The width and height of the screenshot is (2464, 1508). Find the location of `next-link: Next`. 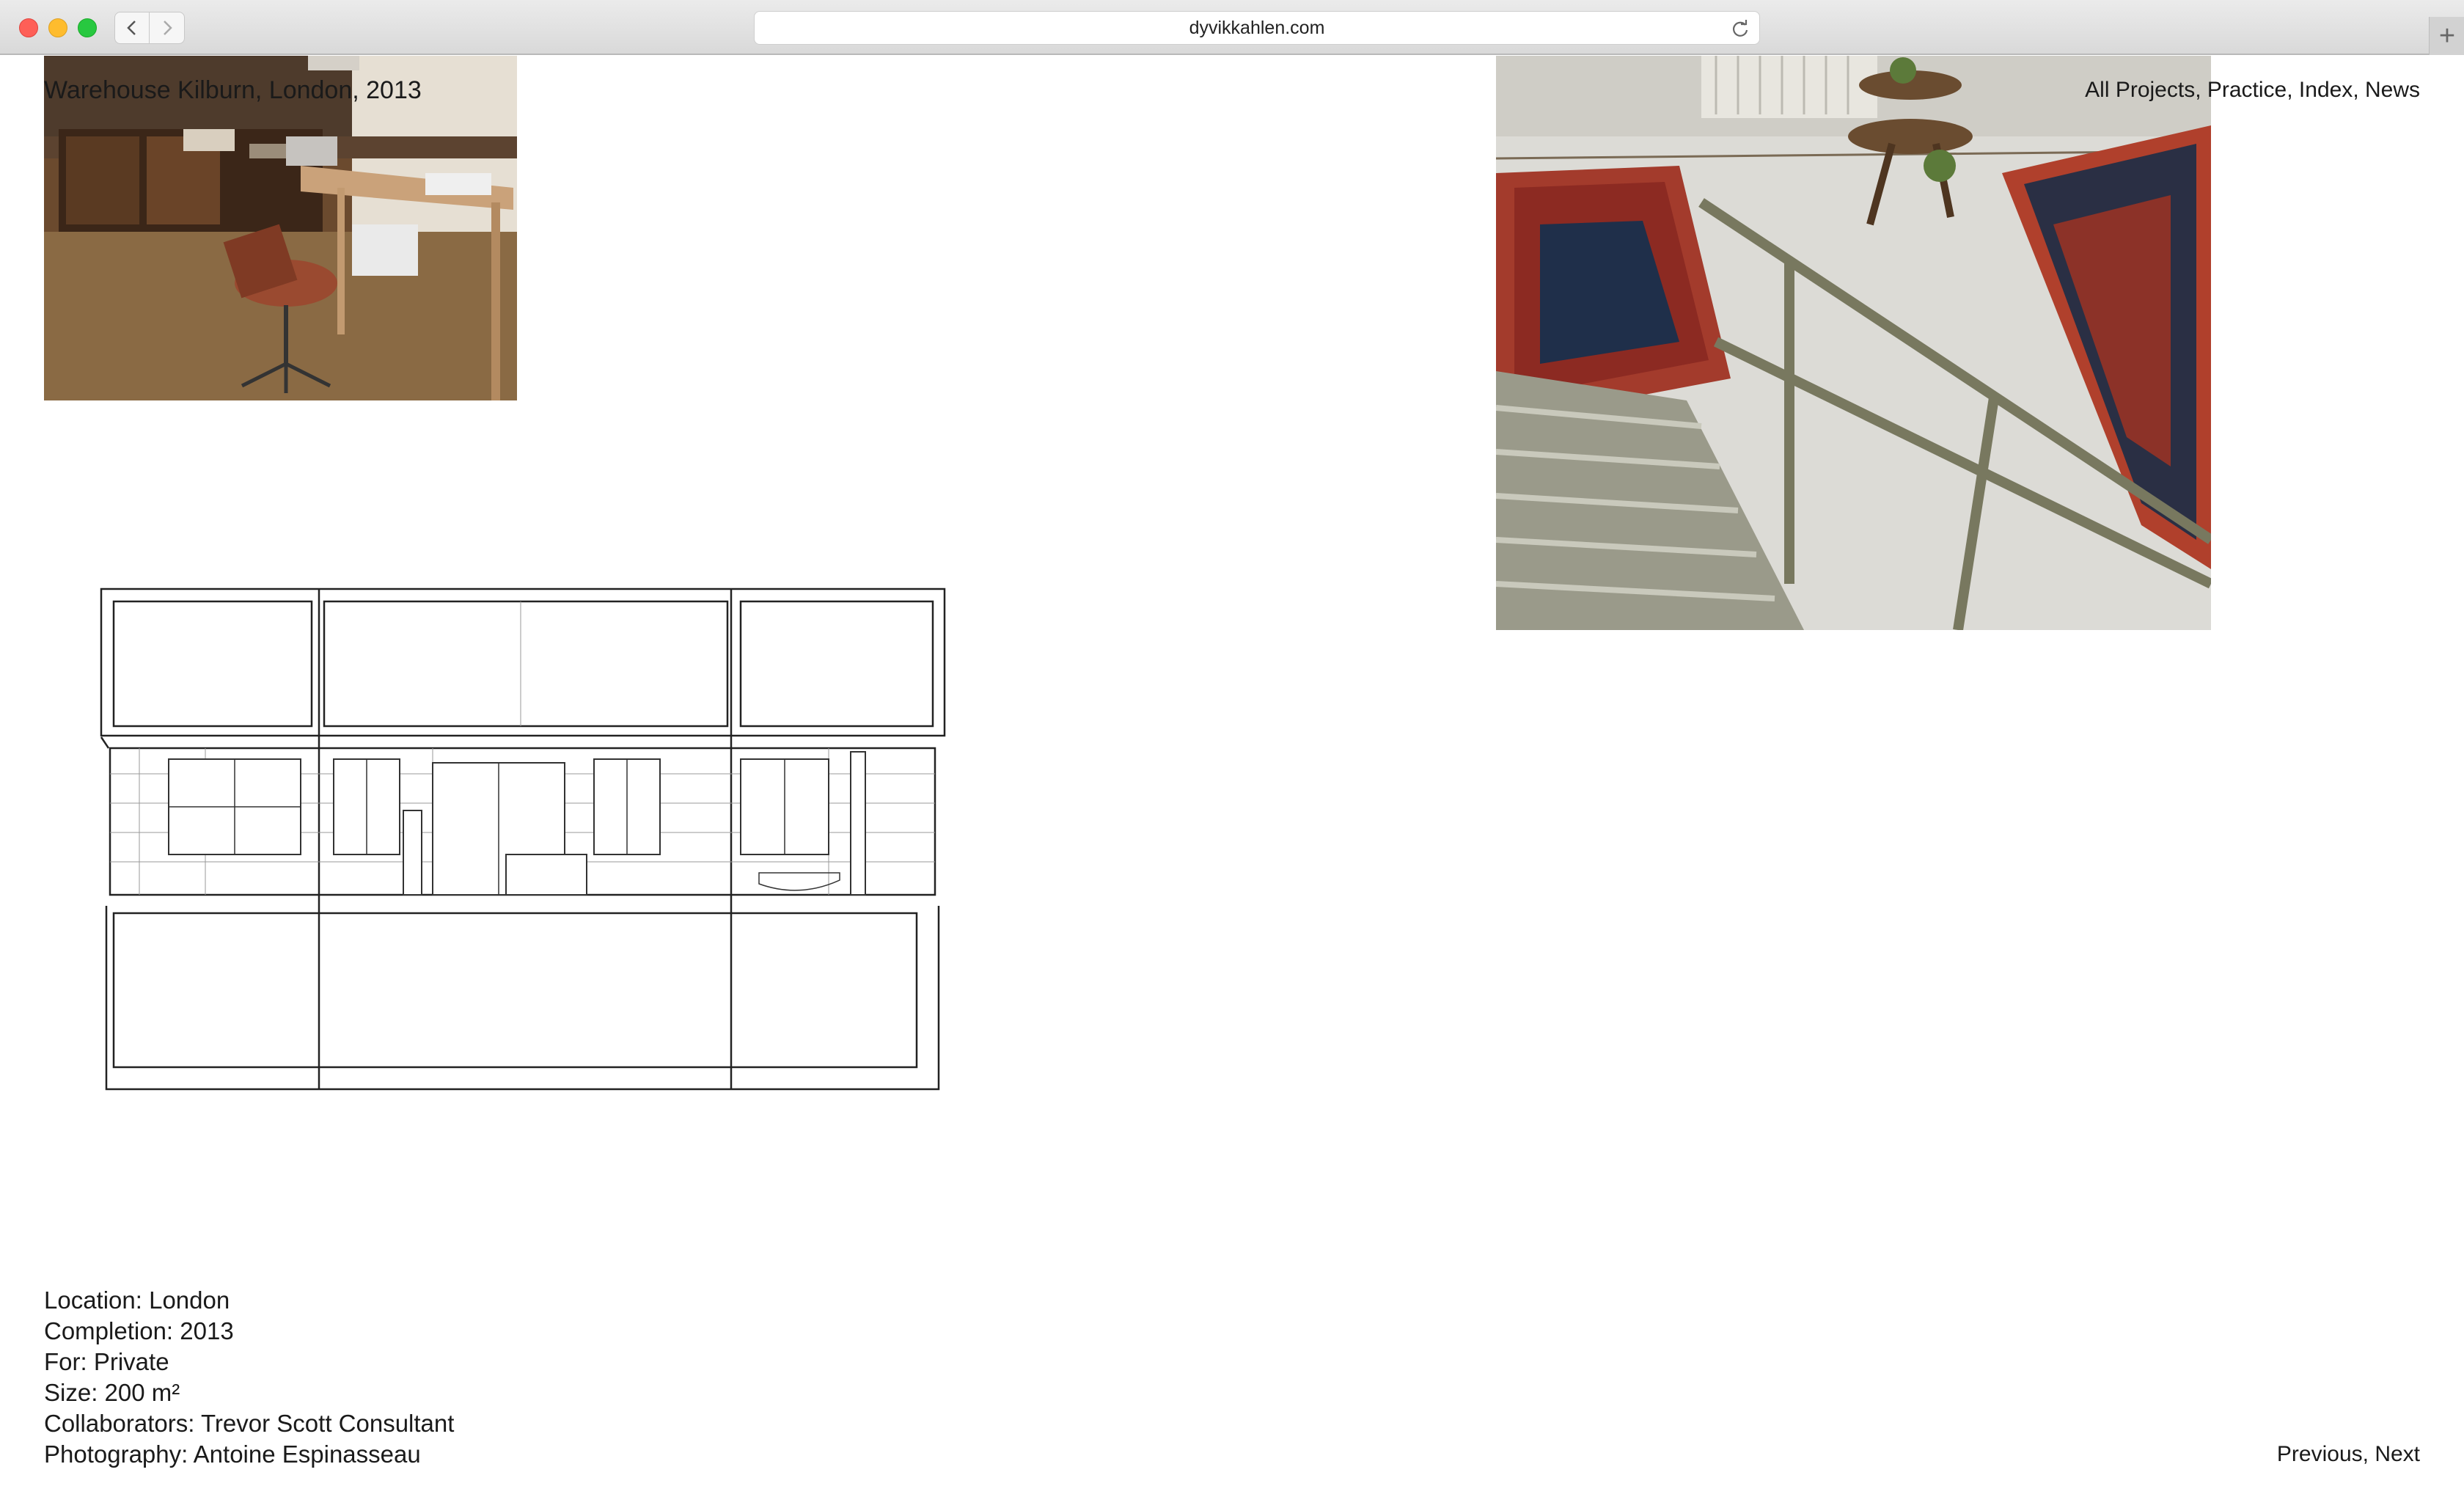

next-link: Next is located at coordinates (2397, 1454).